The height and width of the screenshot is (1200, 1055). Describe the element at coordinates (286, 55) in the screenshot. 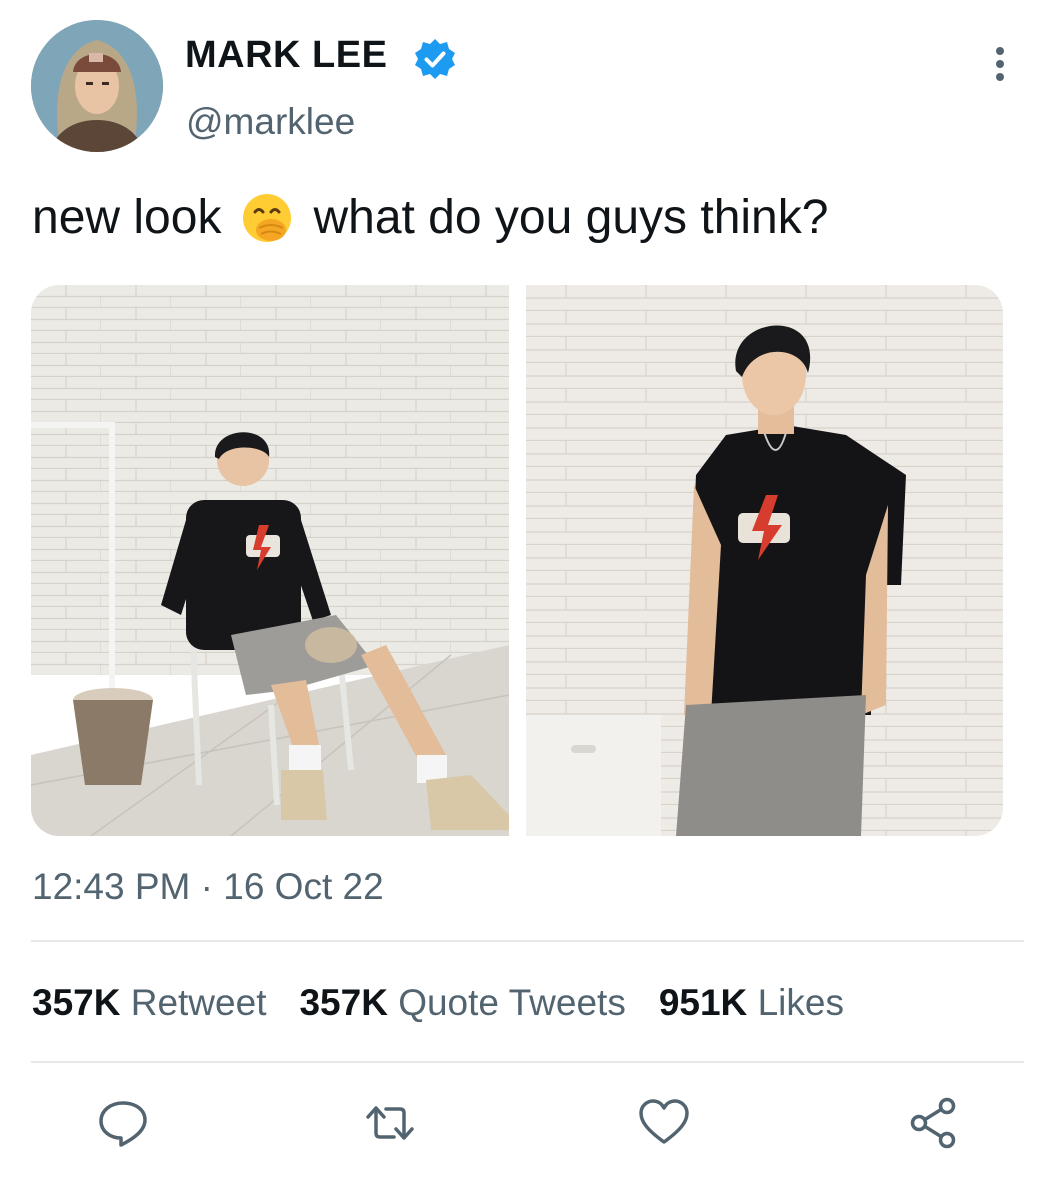

I see `display-name: MARK LEE` at that location.